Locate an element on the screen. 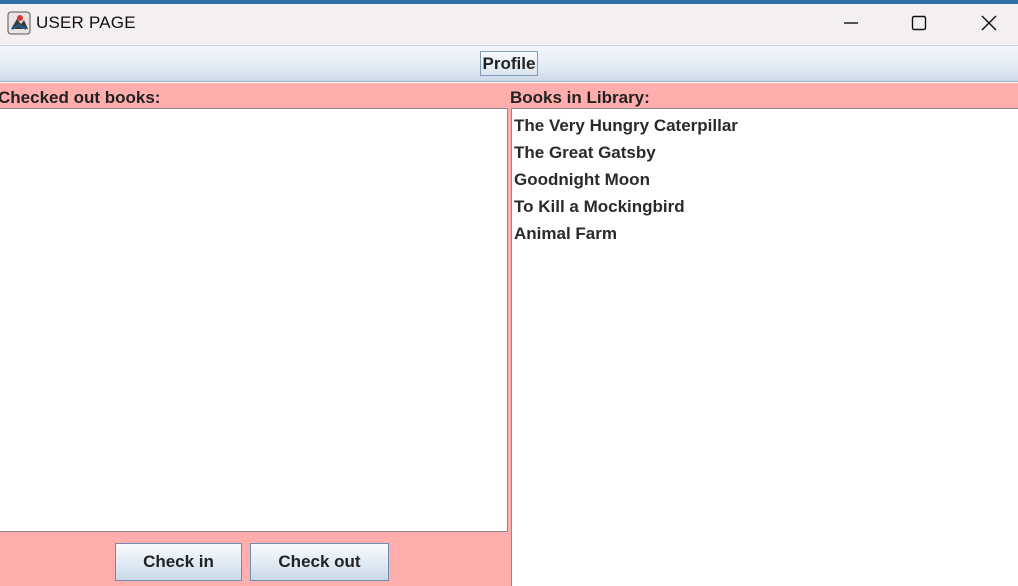 The height and width of the screenshot is (586, 1018). close-button is located at coordinates (986, 23).